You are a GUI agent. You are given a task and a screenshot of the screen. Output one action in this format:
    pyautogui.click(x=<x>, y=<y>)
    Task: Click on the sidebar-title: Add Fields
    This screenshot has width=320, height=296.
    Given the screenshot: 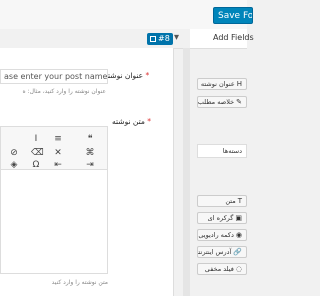 What is the action you would take?
    pyautogui.click(x=233, y=37)
    